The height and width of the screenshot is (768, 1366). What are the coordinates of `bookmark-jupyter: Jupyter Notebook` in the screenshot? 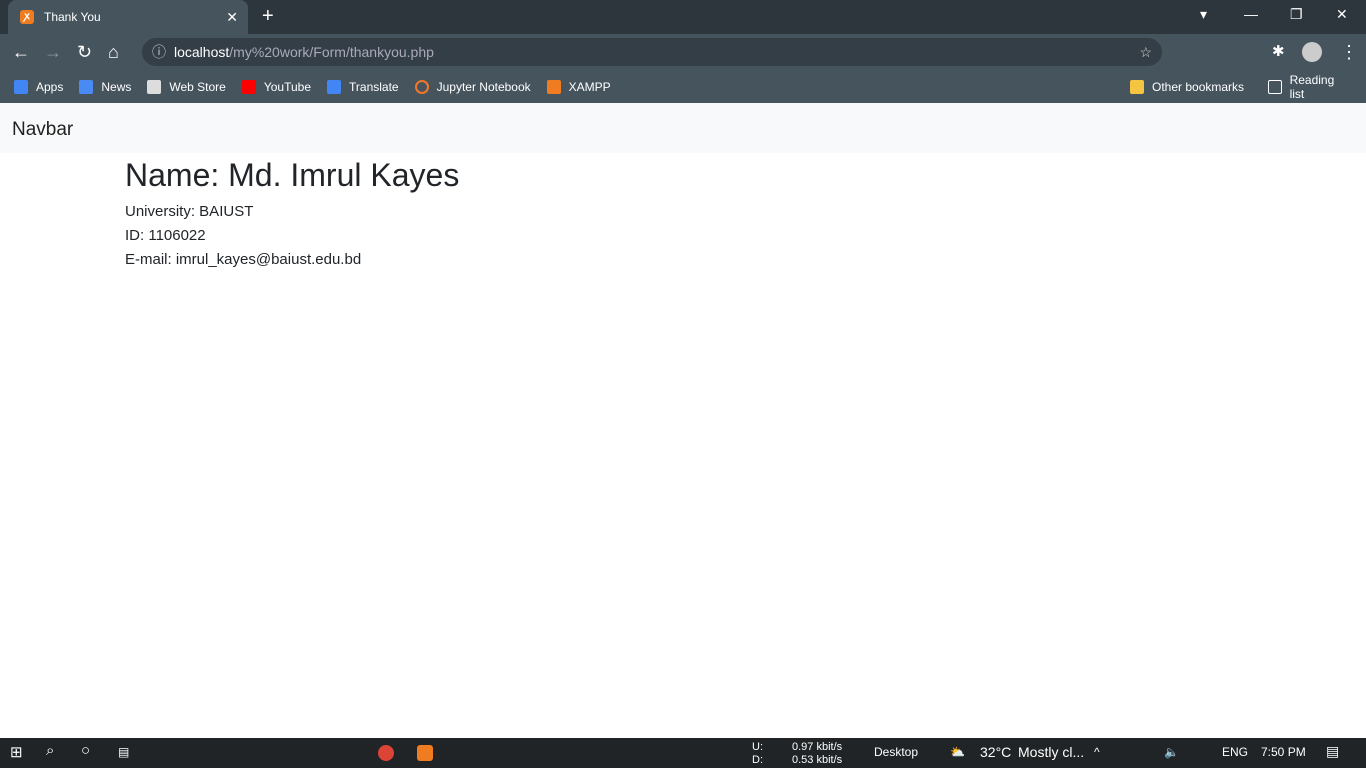 It's located at (472, 86).